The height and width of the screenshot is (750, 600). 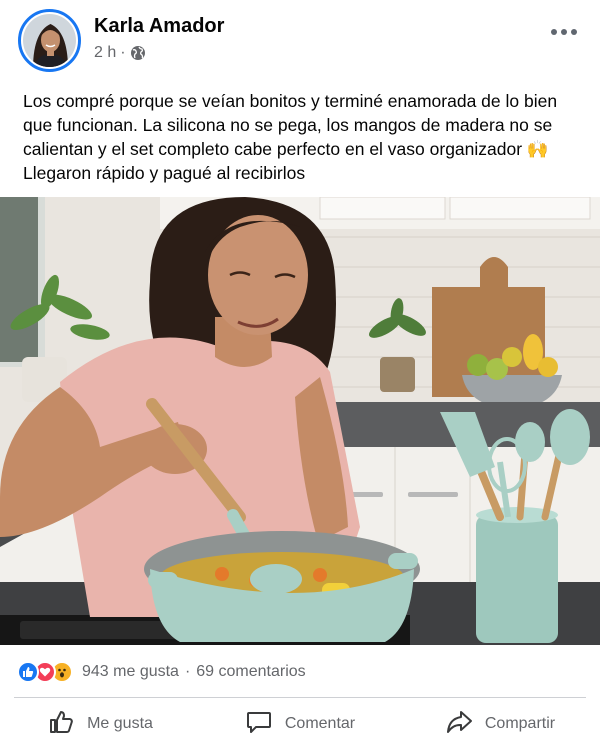 I want to click on post-actions: Me gusta Comentar Compartir, so click(x=300, y=724).